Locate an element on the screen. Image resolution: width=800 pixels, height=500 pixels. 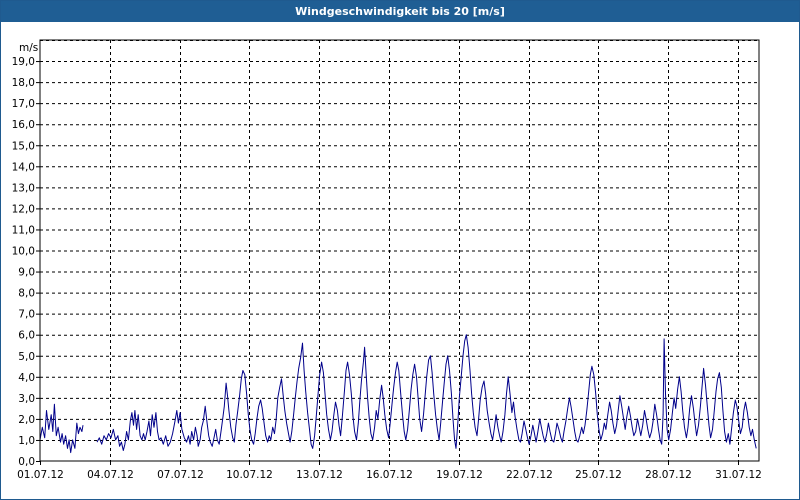
x-tick-label: 16.07.12 is located at coordinates (389, 475).